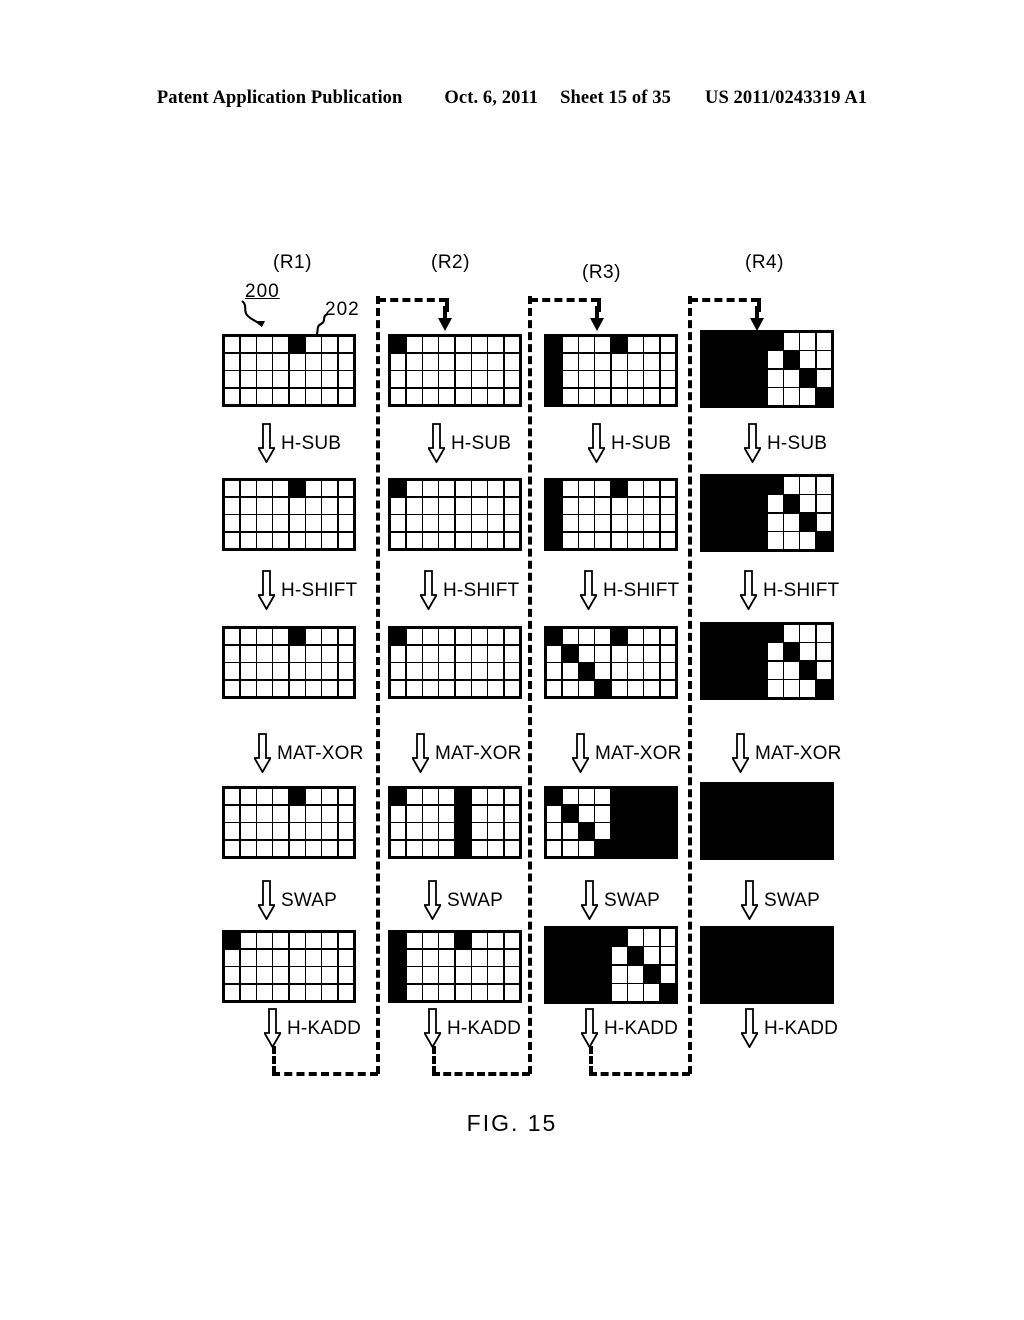 The height and width of the screenshot is (1320, 1024). What do you see at coordinates (289, 370) in the screenshot?
I see `matrix-r1-input` at bounding box center [289, 370].